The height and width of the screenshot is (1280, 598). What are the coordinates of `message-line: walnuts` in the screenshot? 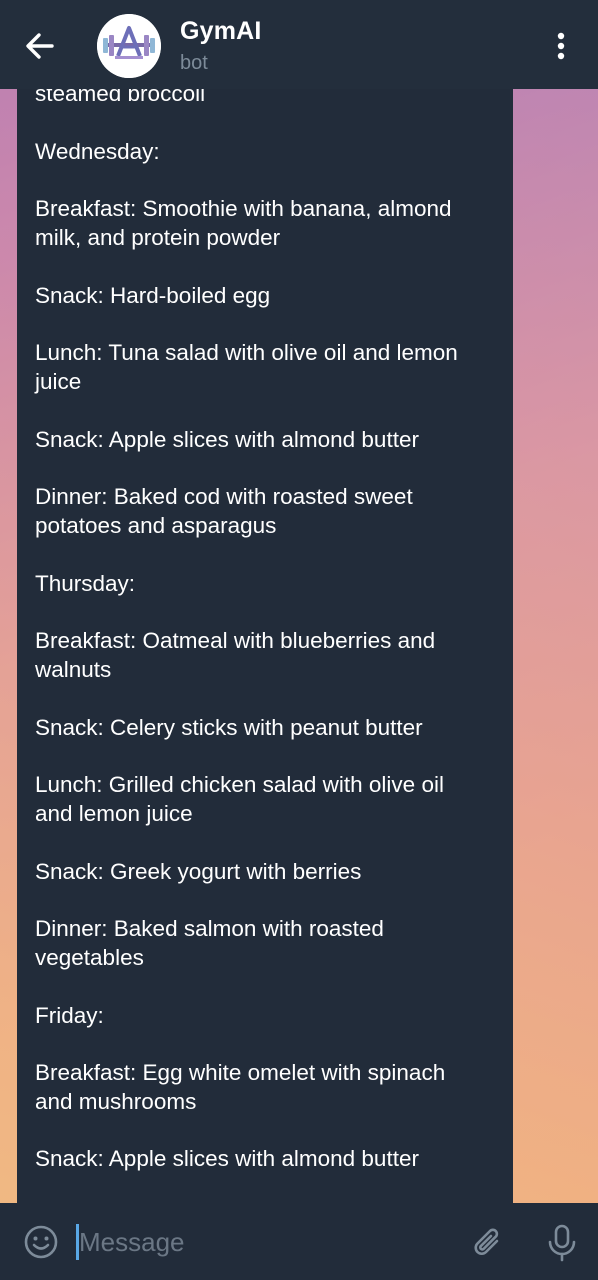 It's located at (73, 669).